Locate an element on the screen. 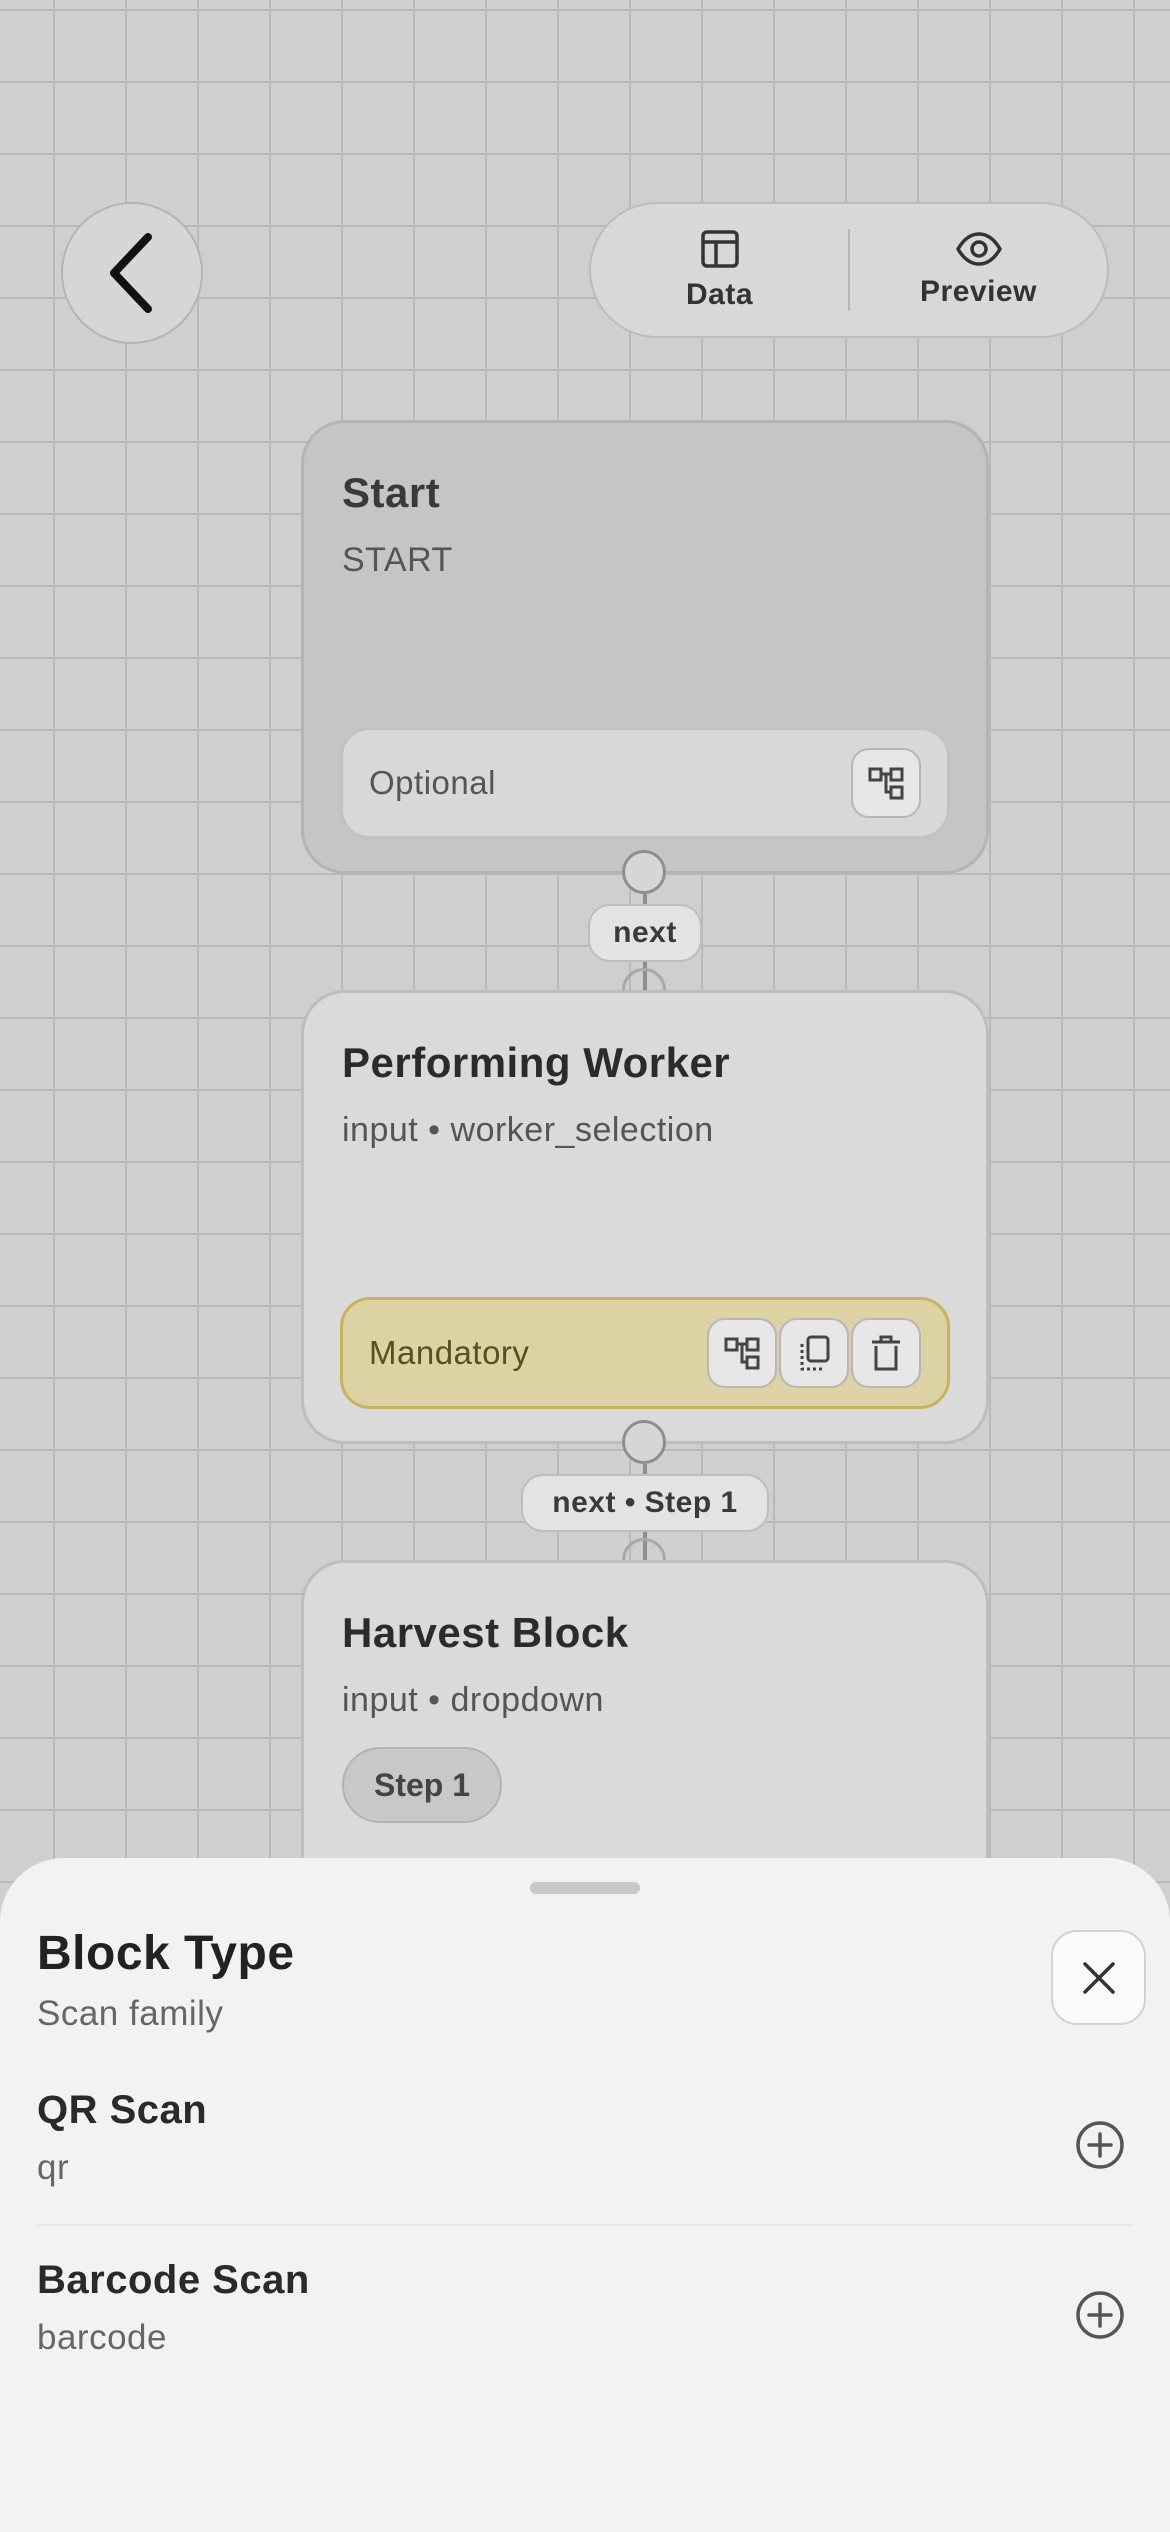 The height and width of the screenshot is (2532, 1170). step-chip: Step 1 is located at coordinates (422, 1785).